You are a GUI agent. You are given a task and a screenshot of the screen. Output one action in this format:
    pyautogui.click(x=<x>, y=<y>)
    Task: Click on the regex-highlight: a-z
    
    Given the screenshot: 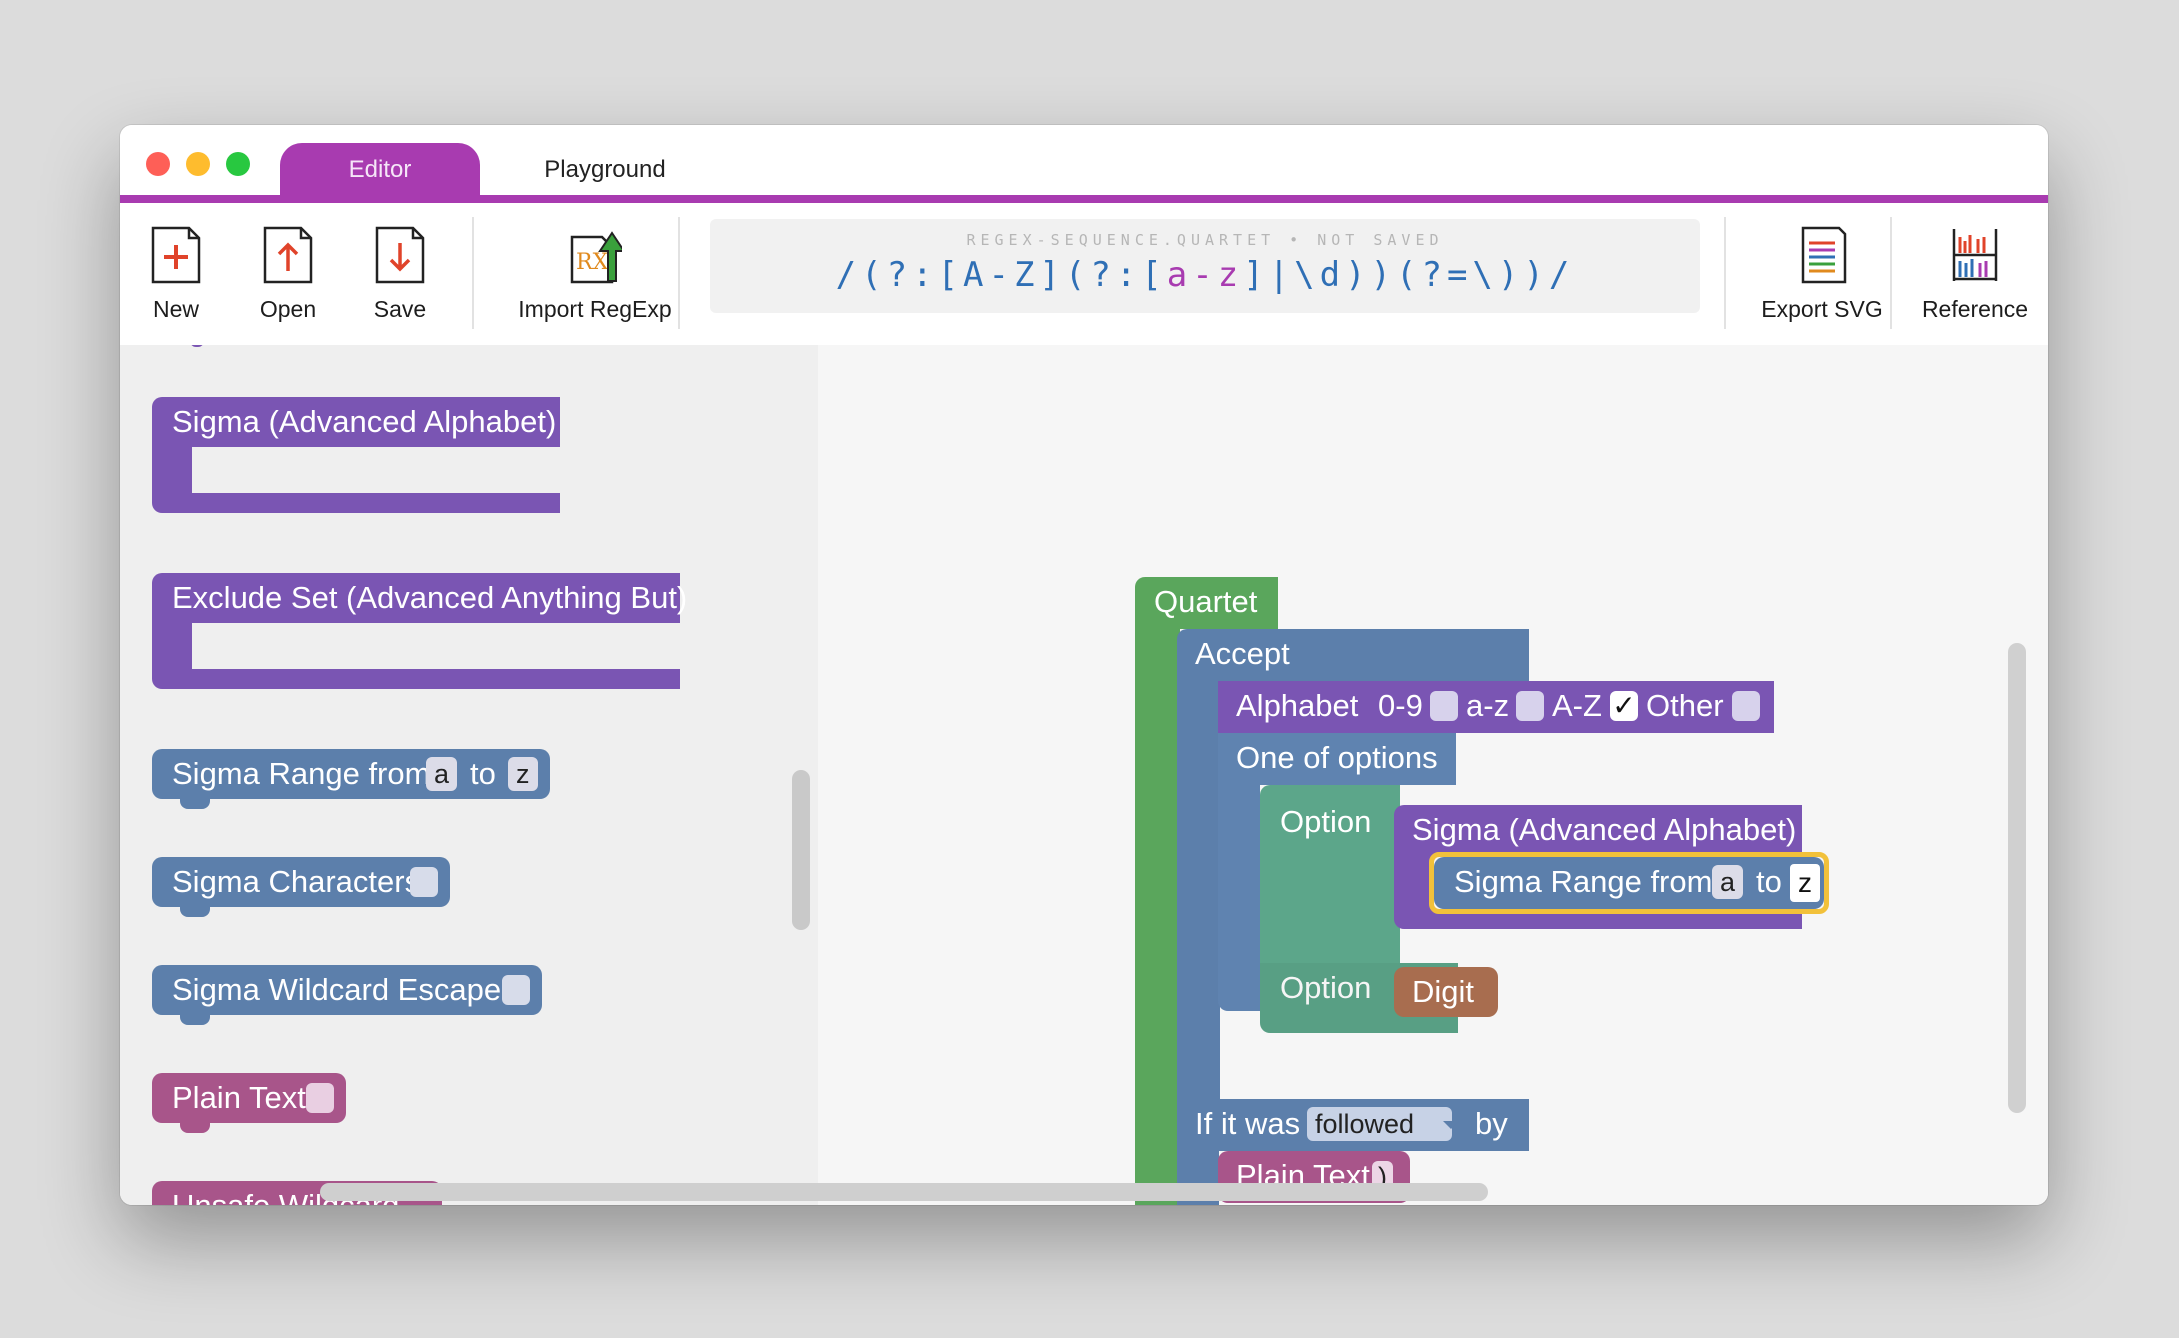 What is the action you would take?
    pyautogui.click(x=1205, y=275)
    